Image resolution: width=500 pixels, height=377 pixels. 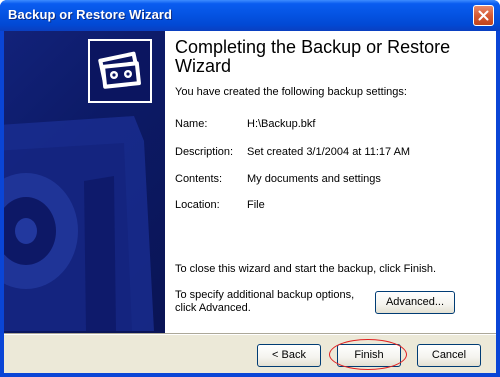 What do you see at coordinates (250, 334) in the screenshot?
I see `footer-divider` at bounding box center [250, 334].